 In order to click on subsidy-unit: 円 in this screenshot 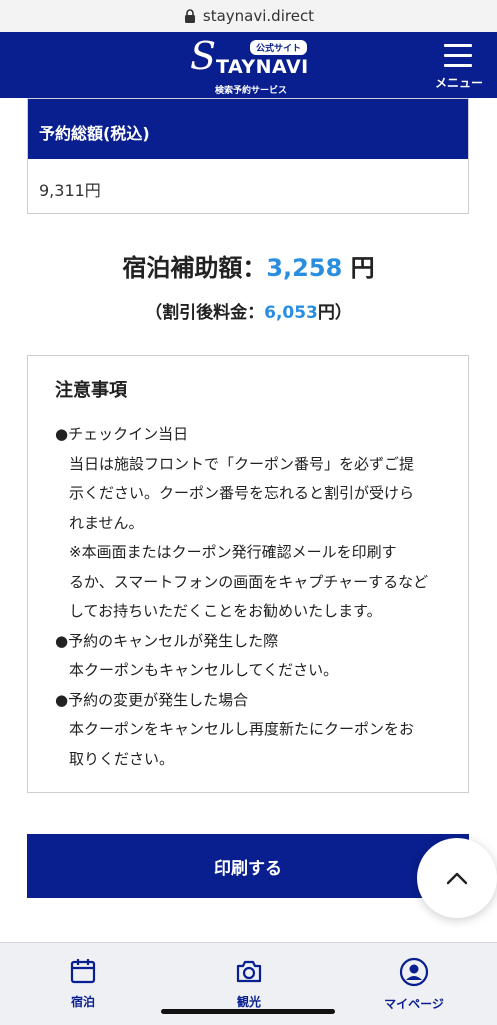, I will do `click(358, 268)`.